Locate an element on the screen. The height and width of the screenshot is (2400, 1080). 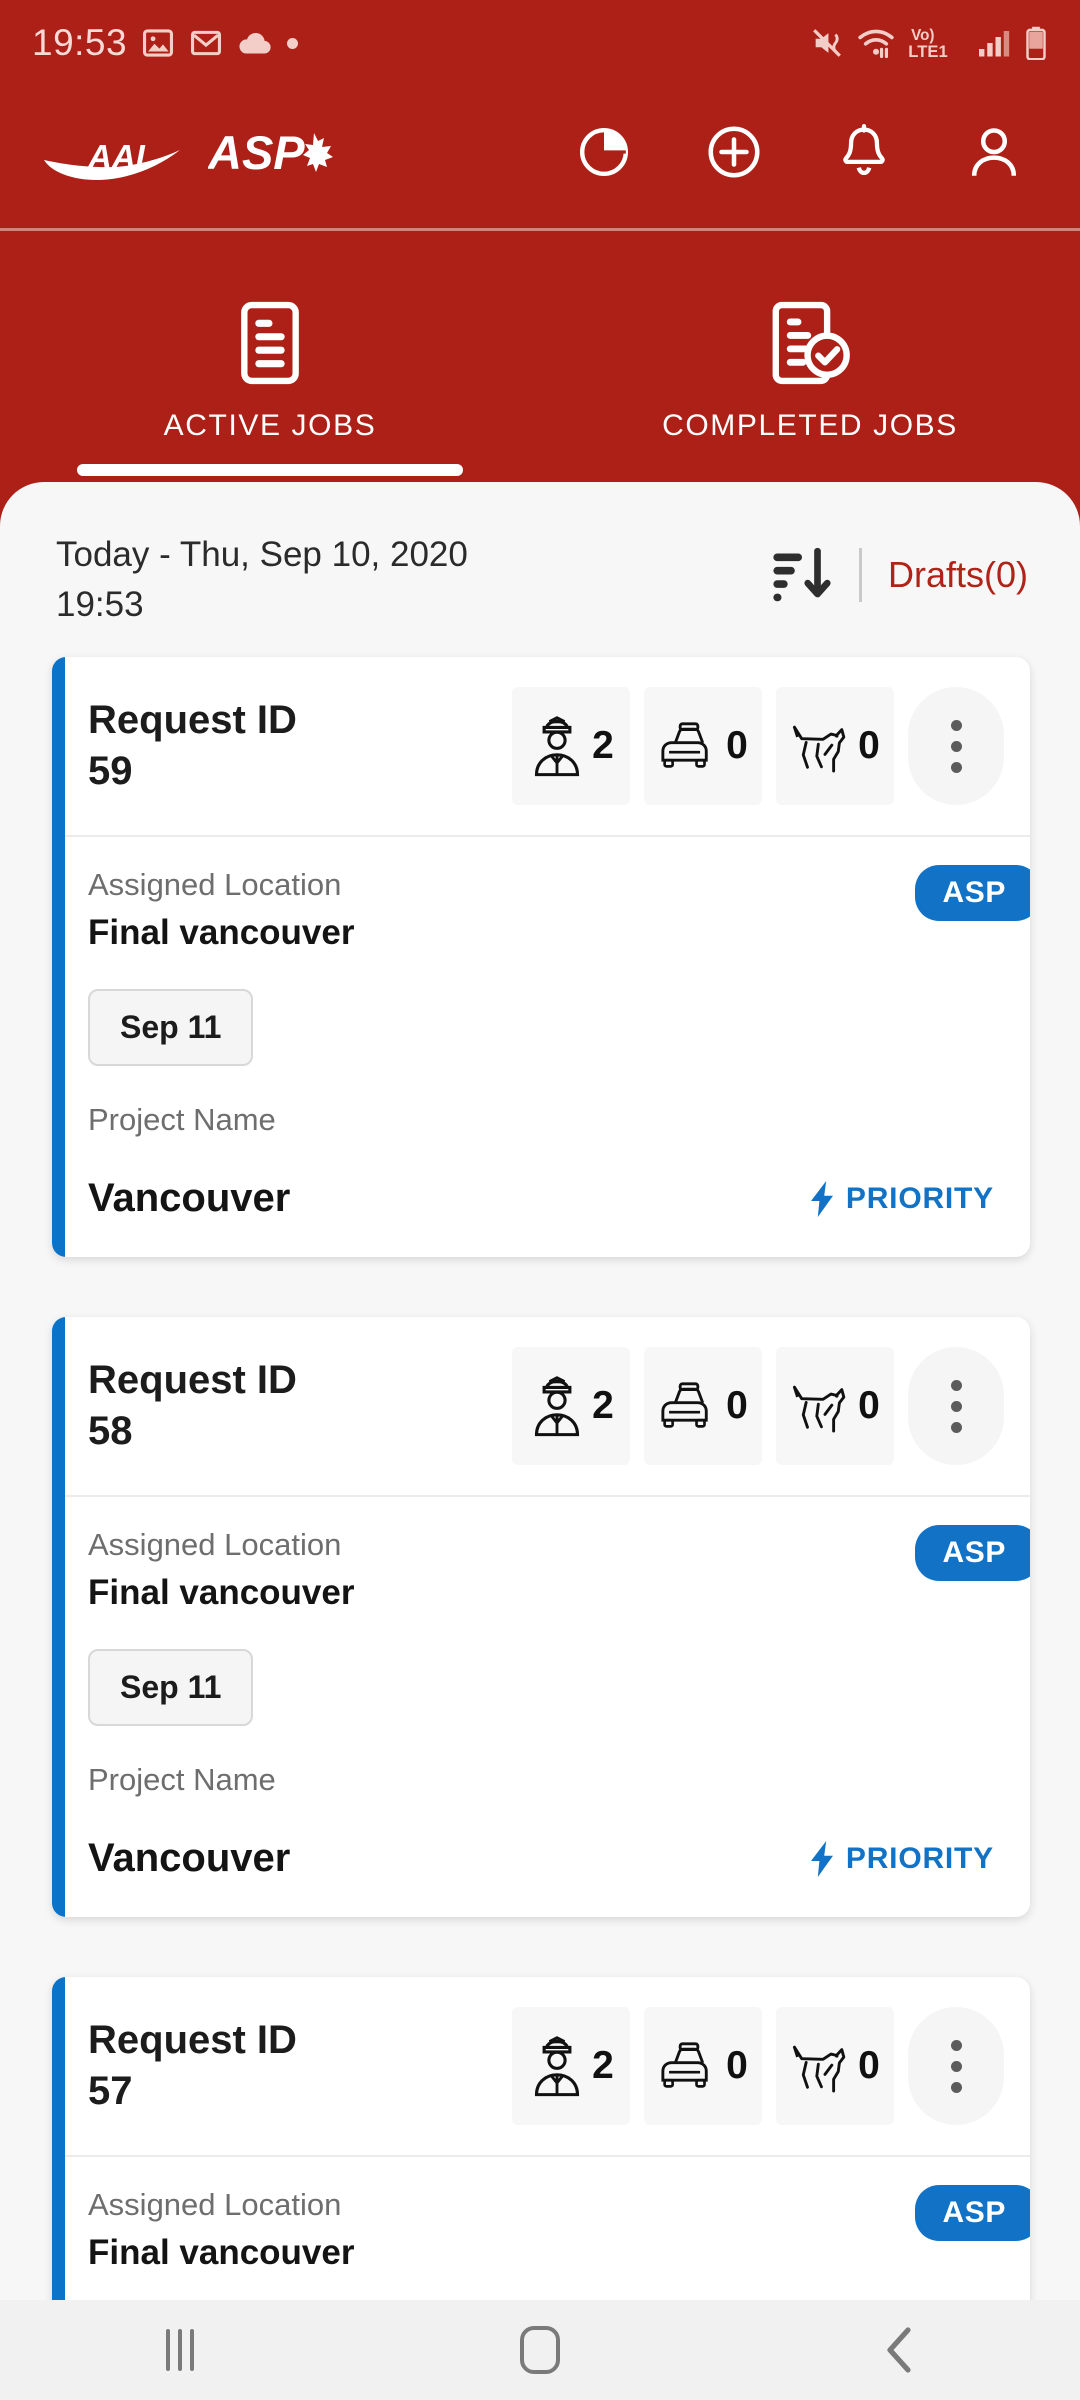
home-icon is located at coordinates (540, 2350).